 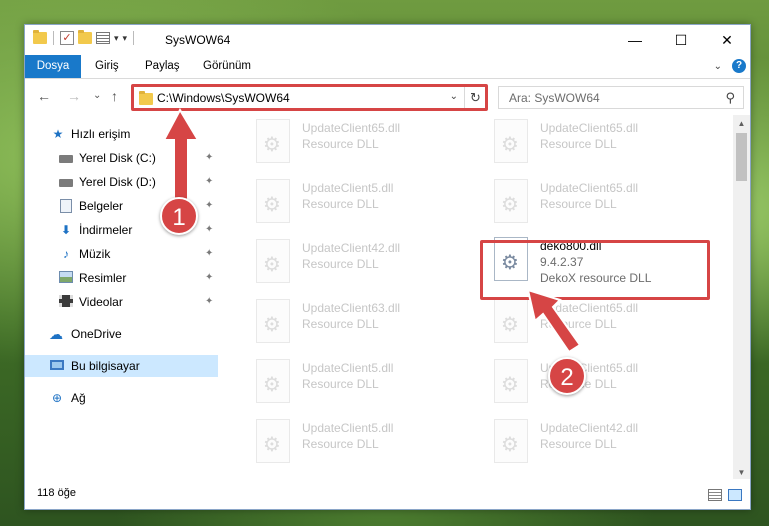 I want to click on file-tile-deko800: deko800.dll 9.4.2.37 DekoX resource DLL, so click(x=593, y=261).